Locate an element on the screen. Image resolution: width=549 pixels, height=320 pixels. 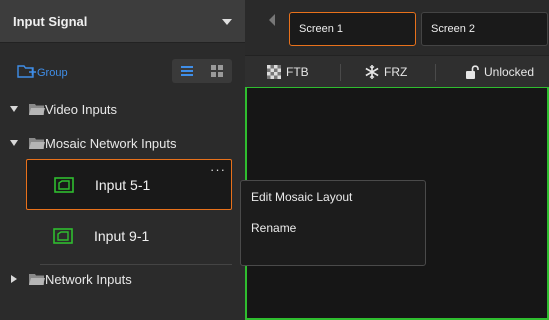
ftb-label: FTB is located at coordinates (297, 72).